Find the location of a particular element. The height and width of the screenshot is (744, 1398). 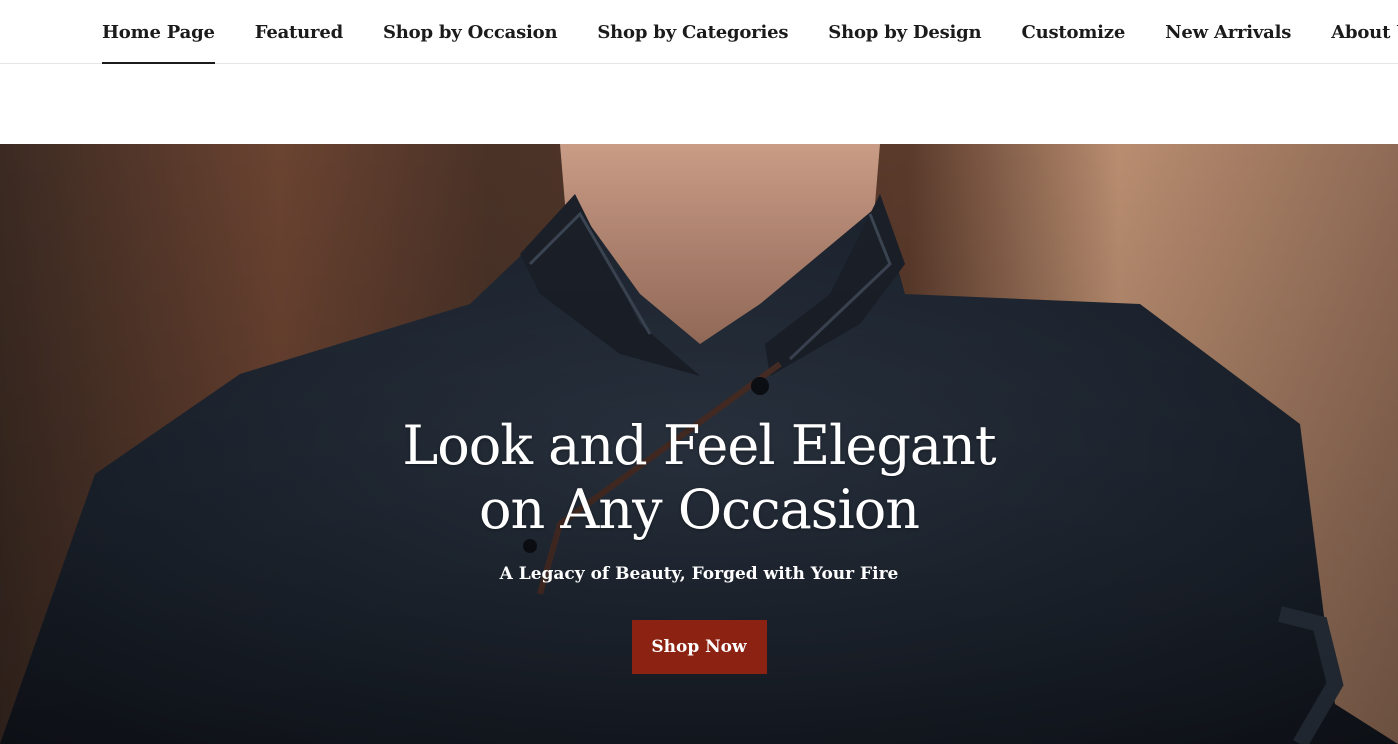

nav-item-home-page: Home Page is located at coordinates (158, 32).